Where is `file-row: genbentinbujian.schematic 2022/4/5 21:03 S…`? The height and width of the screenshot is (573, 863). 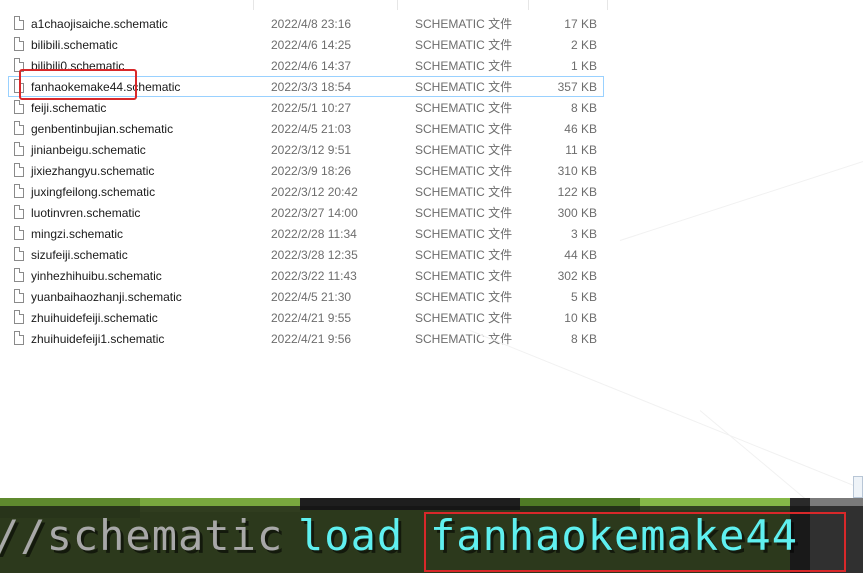 file-row: genbentinbujian.schematic 2022/4/5 21:03 S… is located at coordinates (306, 128).